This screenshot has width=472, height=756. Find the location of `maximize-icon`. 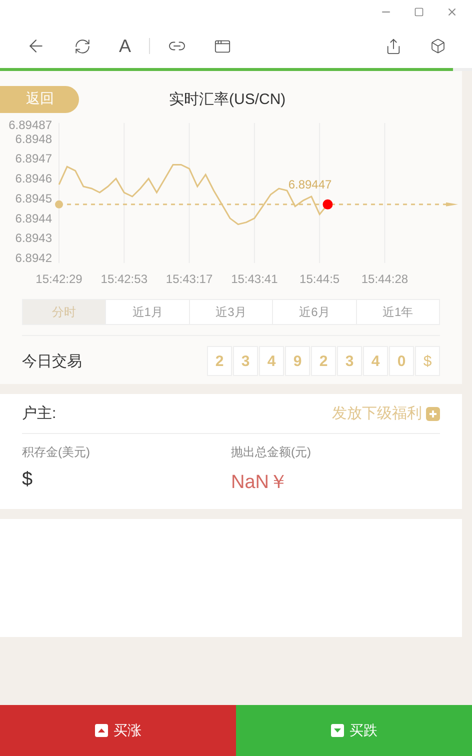

maximize-icon is located at coordinates (419, 12).